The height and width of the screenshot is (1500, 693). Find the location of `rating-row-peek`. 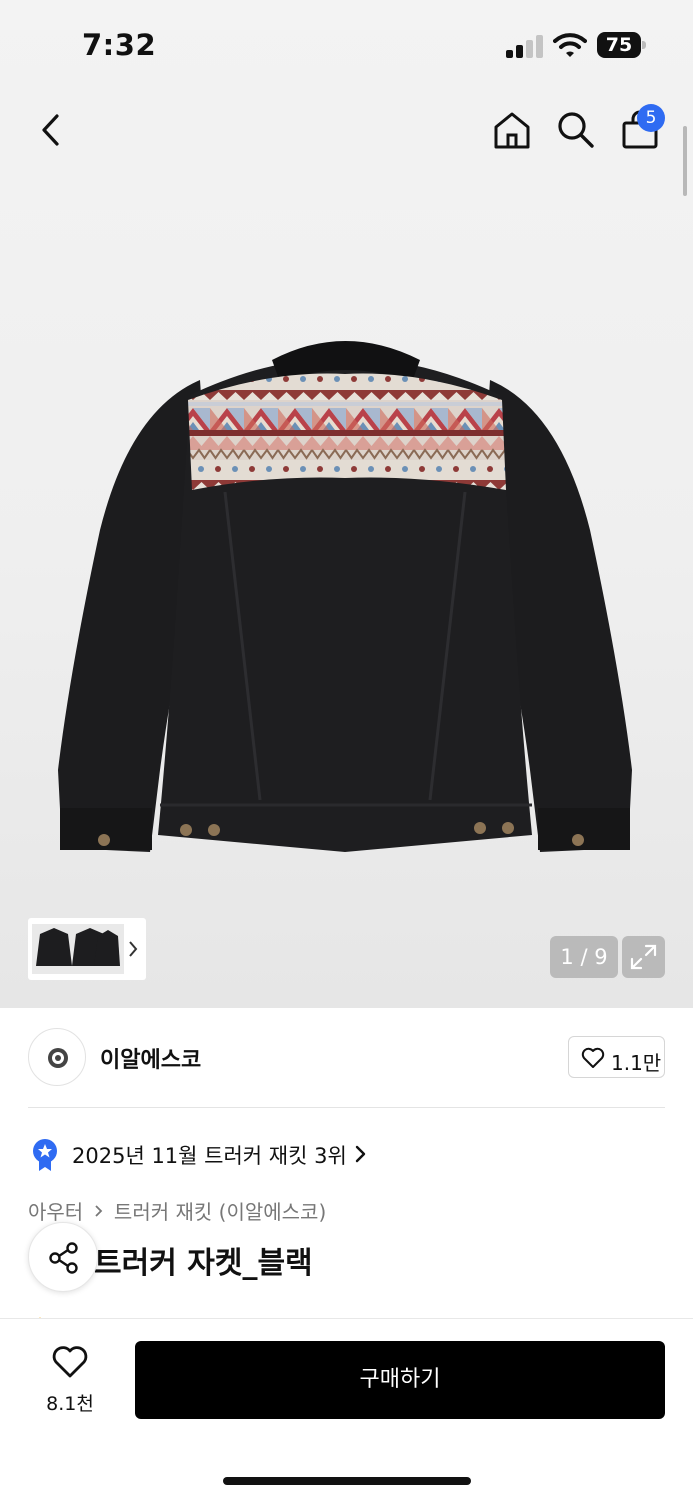

rating-row-peek is located at coordinates (178, 1314).